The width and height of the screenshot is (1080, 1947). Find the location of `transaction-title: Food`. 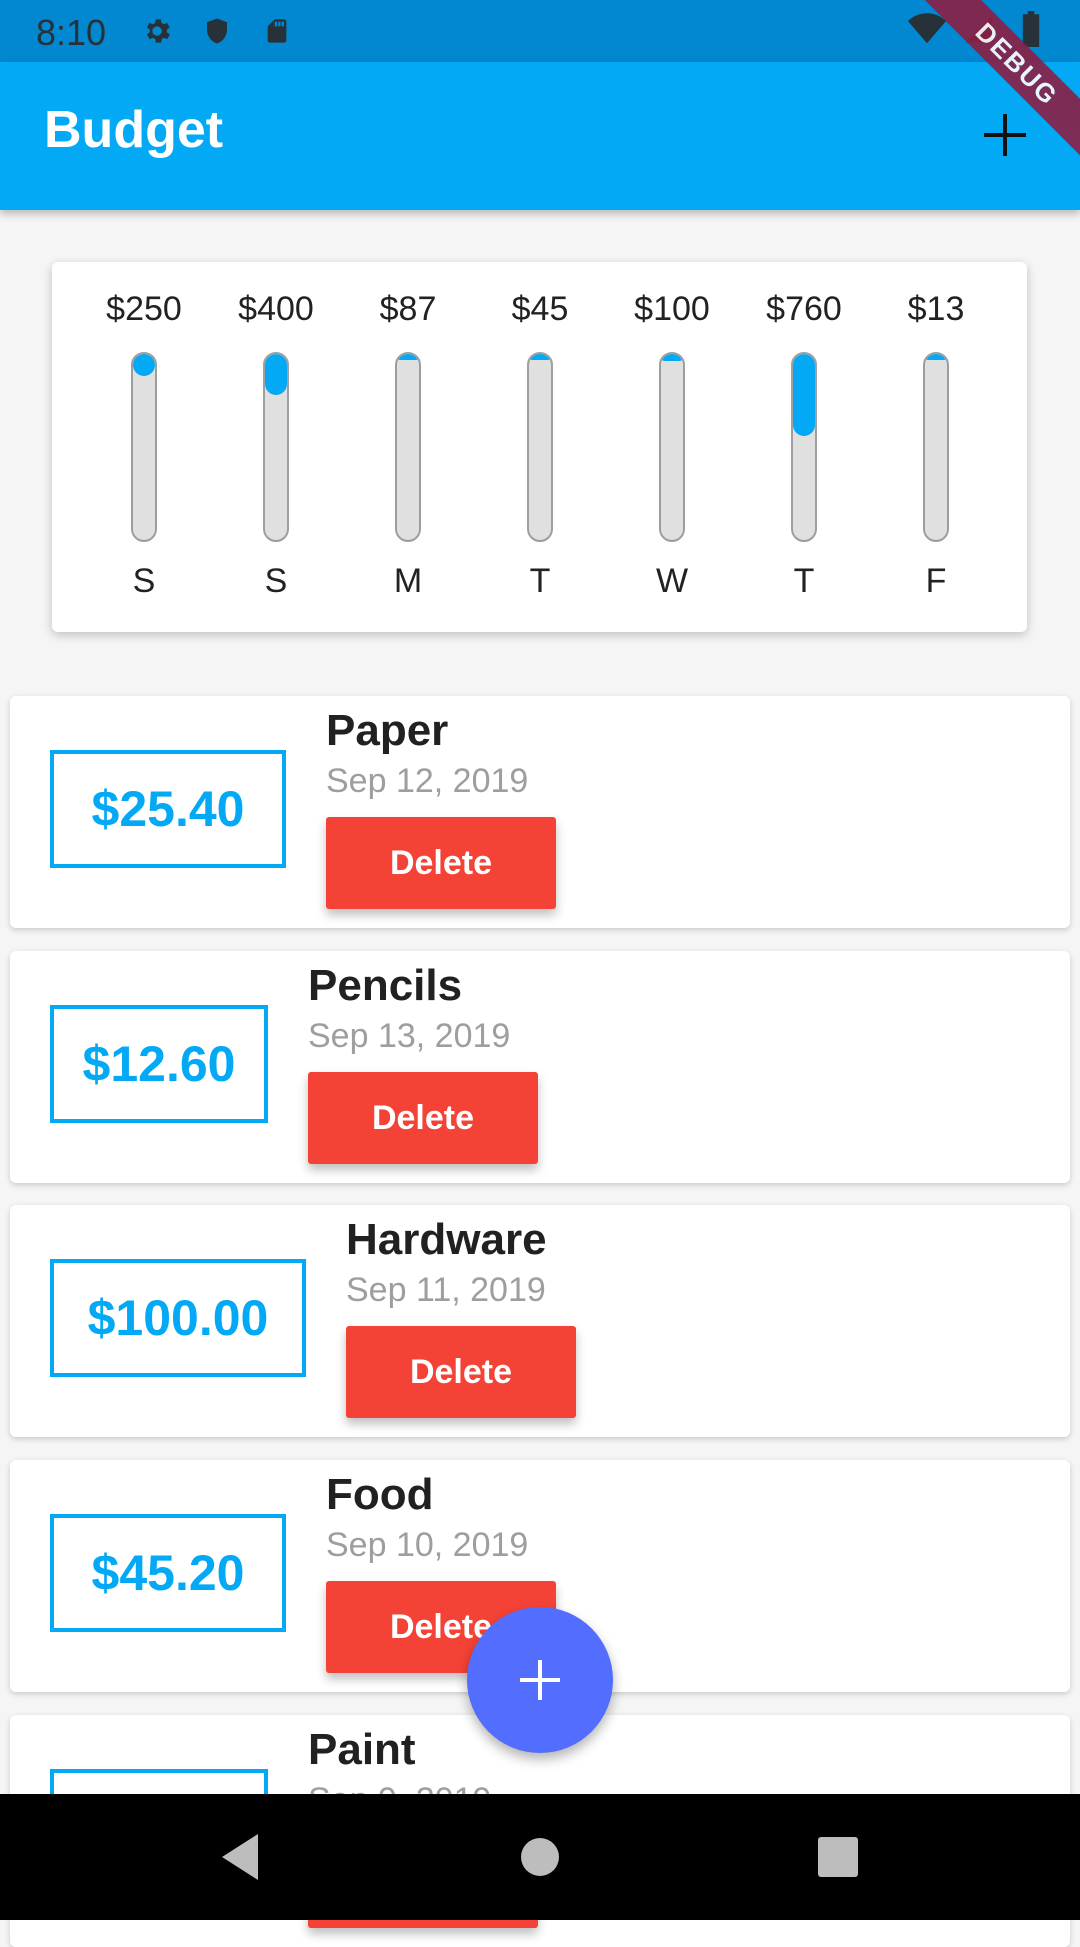

transaction-title: Food is located at coordinates (380, 1494).